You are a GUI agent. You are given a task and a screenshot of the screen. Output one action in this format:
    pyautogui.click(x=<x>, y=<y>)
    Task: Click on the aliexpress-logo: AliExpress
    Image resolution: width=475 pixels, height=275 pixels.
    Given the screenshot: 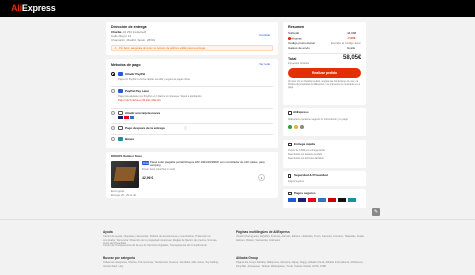 What is the action you would take?
    pyautogui.click(x=33, y=8)
    